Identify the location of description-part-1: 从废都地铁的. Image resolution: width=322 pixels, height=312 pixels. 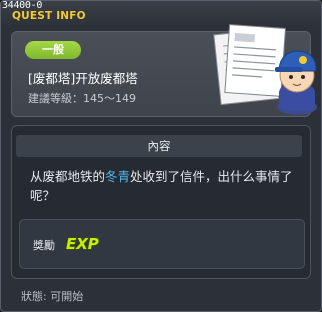
(68, 176).